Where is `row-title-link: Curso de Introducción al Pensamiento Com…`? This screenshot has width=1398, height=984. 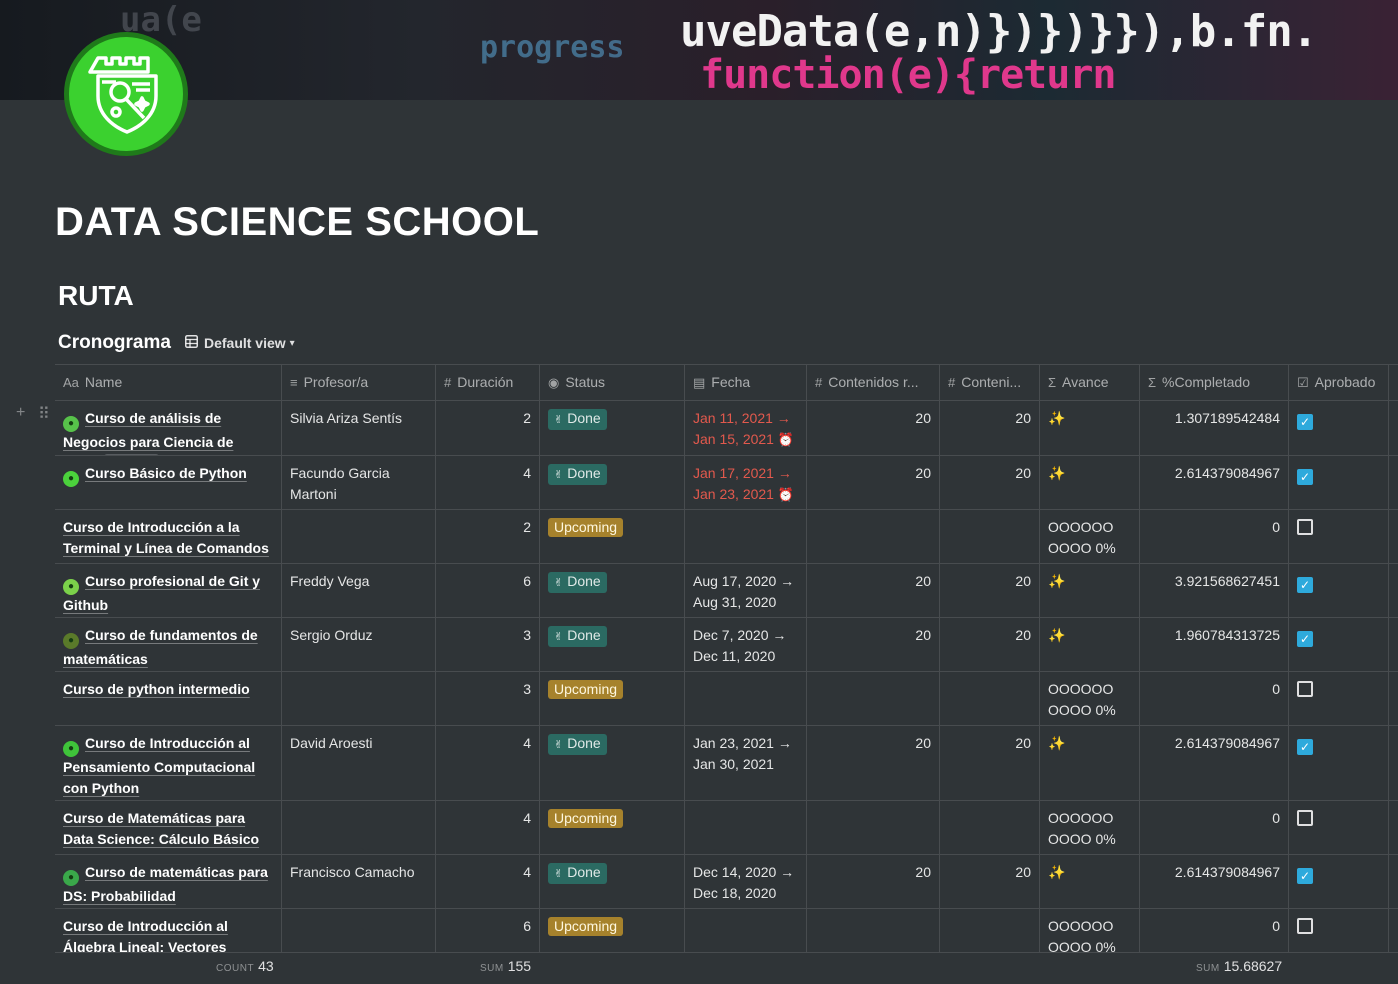 row-title-link: Curso de Introducción al Pensamiento Com… is located at coordinates (159, 765).